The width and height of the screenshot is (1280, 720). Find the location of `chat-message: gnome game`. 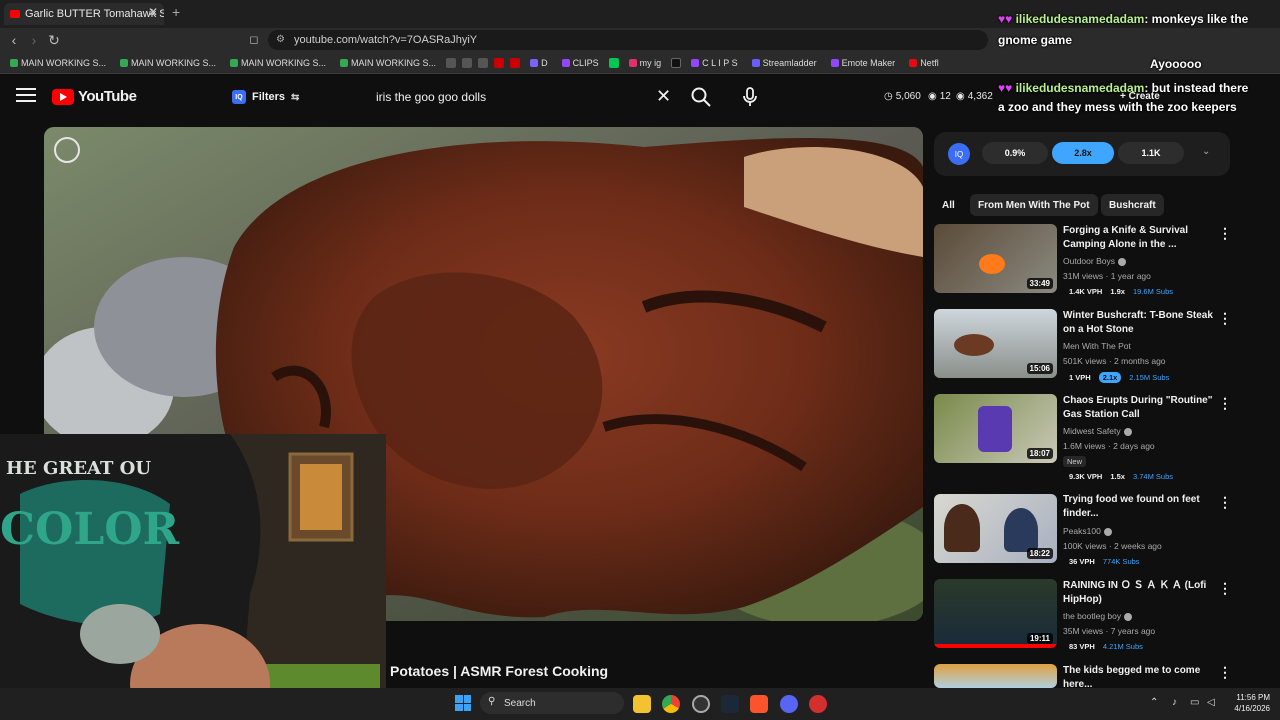

chat-message: gnome game is located at coordinates (1035, 40).